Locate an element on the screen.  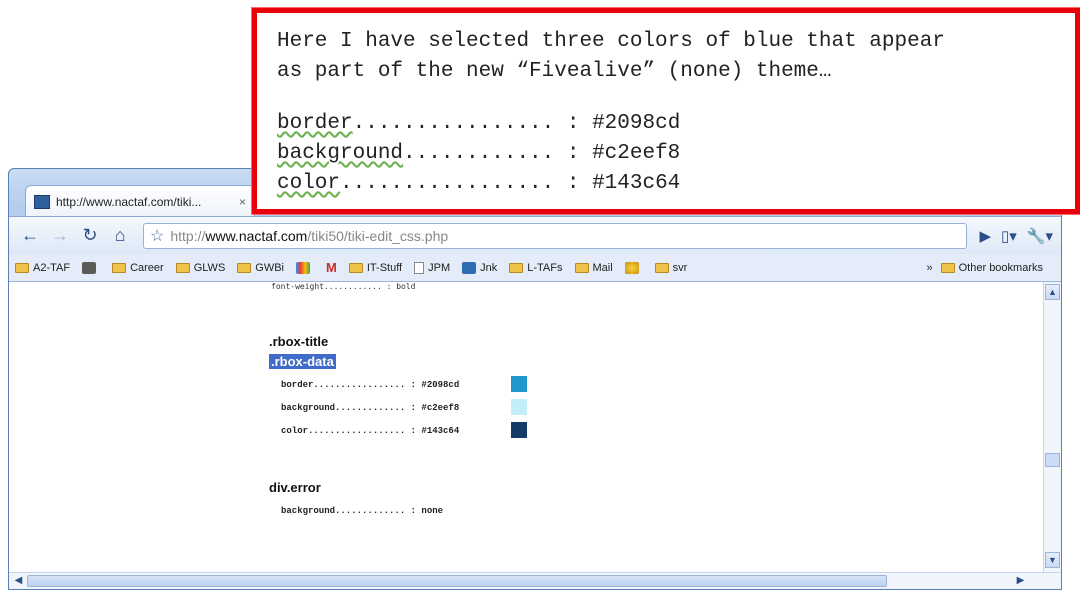
url-prefix: http:// is located at coordinates (188, 235).